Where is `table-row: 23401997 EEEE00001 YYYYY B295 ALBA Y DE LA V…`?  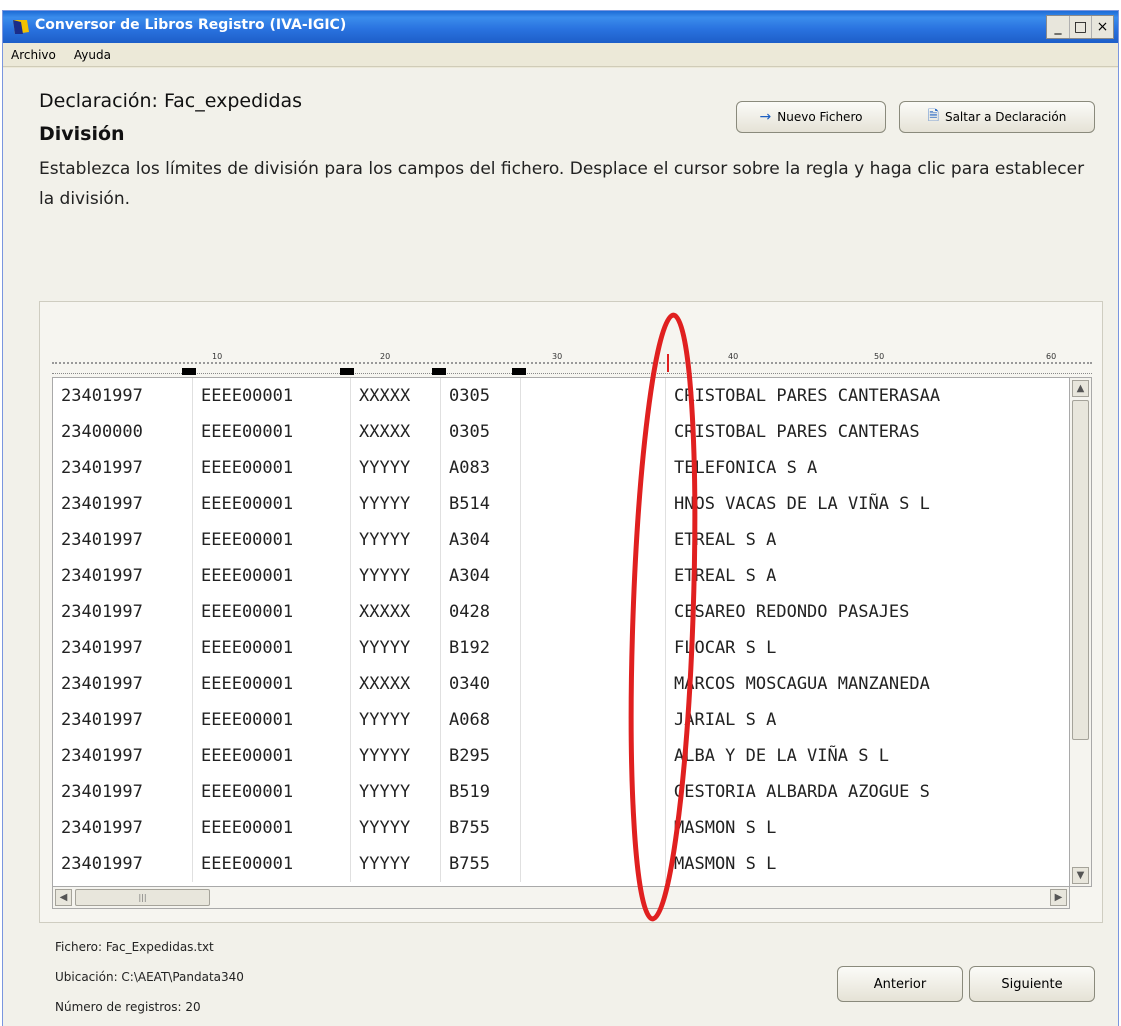
table-row: 23401997 EEEE00001 YYYYY B295 ALBA Y DE LA V… is located at coordinates (561, 756).